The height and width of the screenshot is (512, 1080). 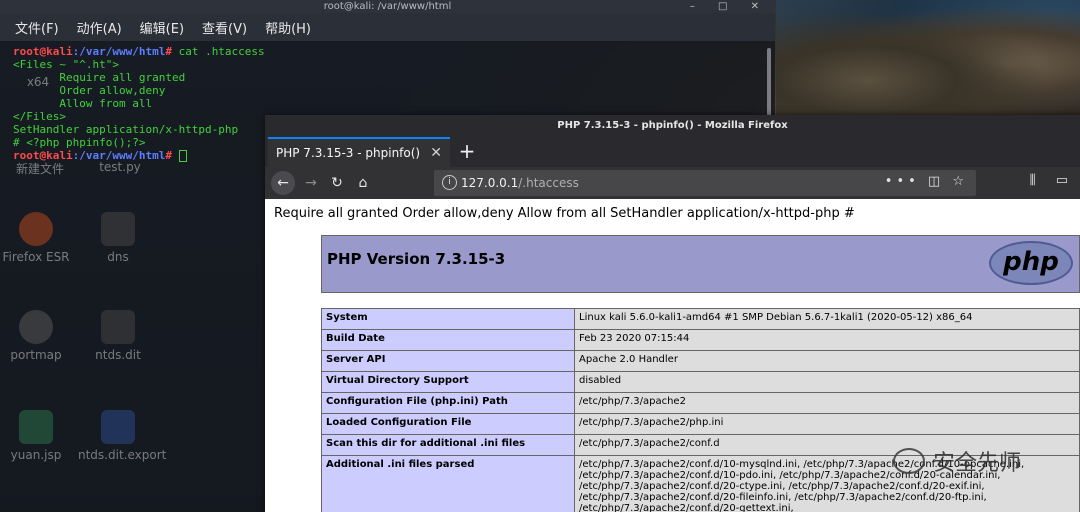 What do you see at coordinates (118, 427) in the screenshot?
I see `folder-icon` at bounding box center [118, 427].